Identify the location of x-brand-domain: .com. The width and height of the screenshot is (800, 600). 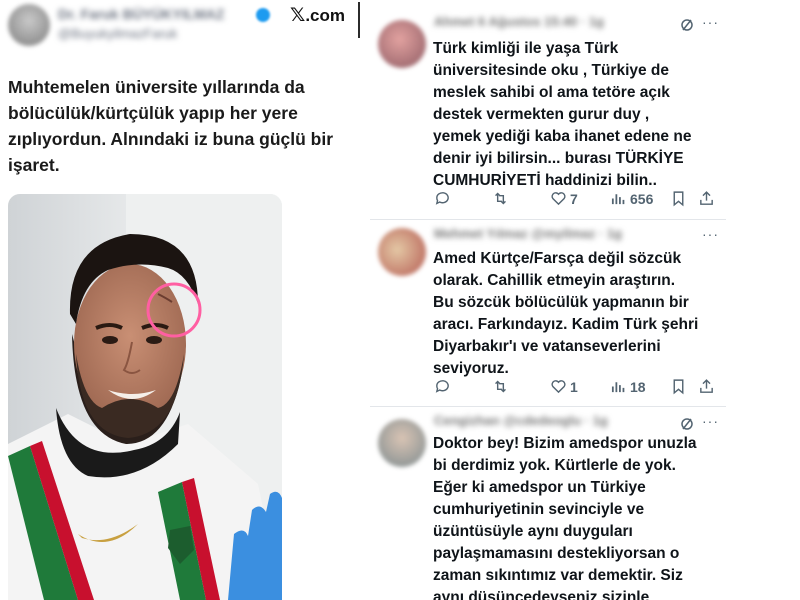
(325, 15).